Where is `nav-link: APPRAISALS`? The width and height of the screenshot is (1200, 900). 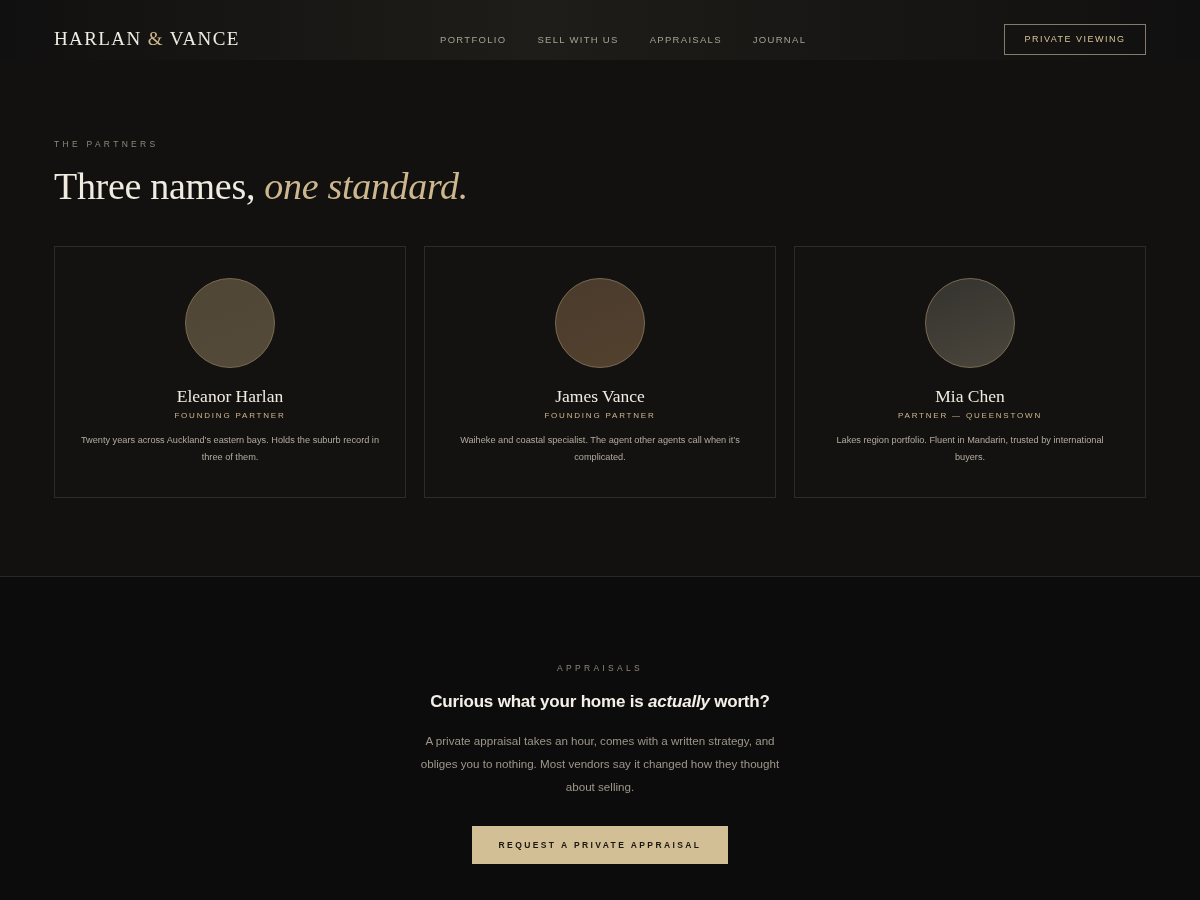
nav-link: APPRAISALS is located at coordinates (685, 40).